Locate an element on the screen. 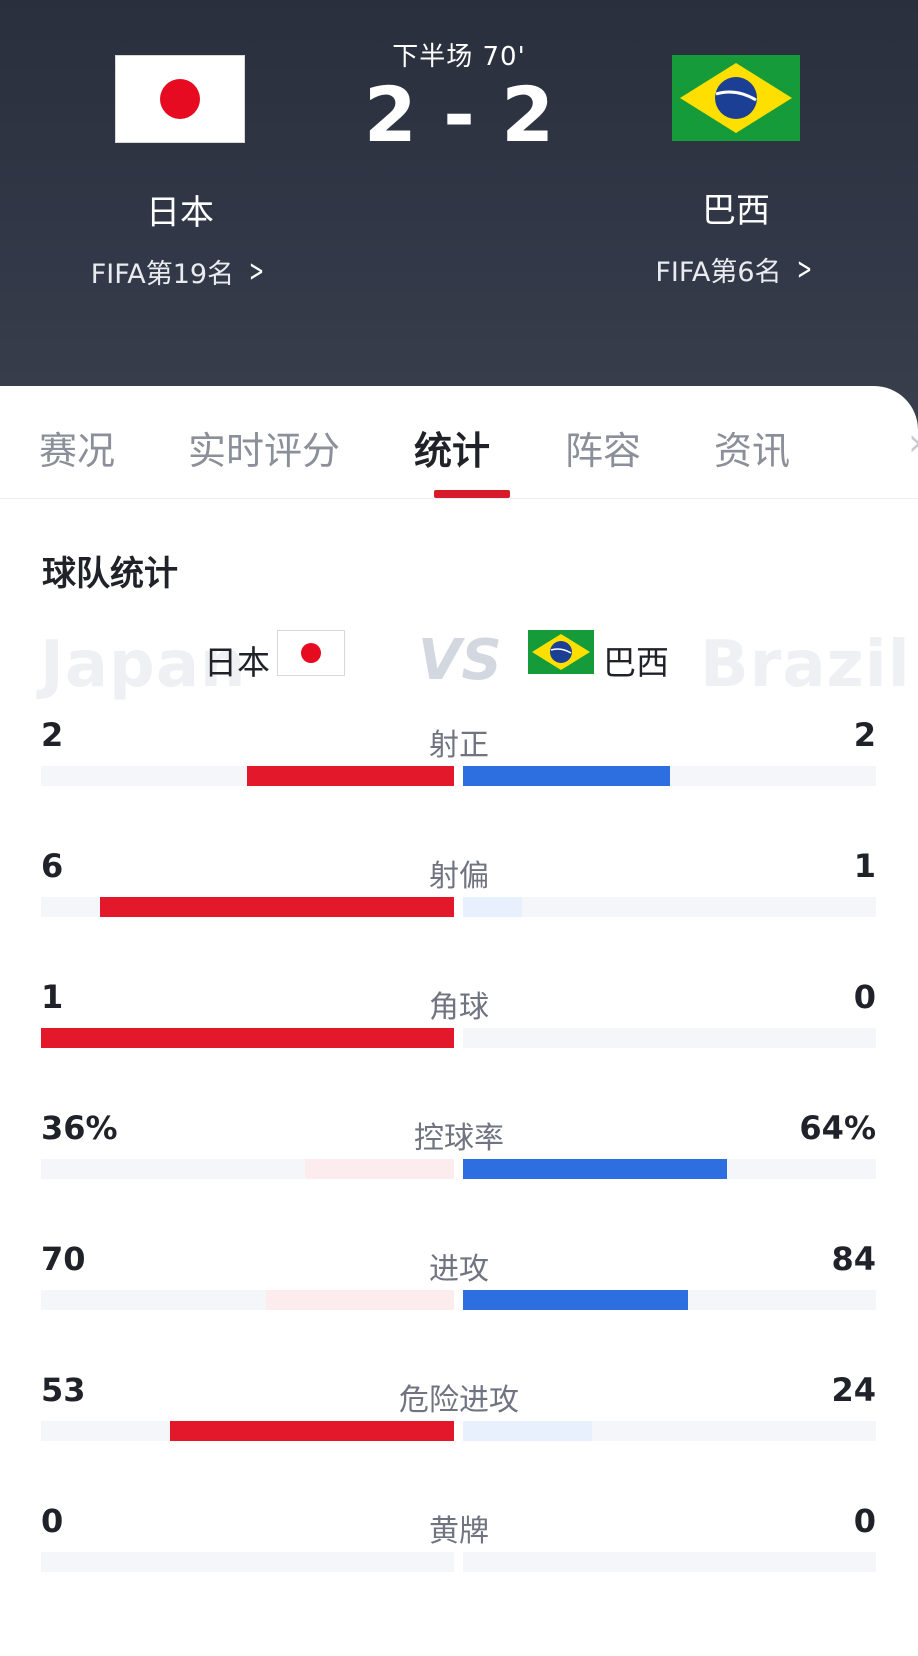  stat-away-value: 64% is located at coordinates (837, 1128).